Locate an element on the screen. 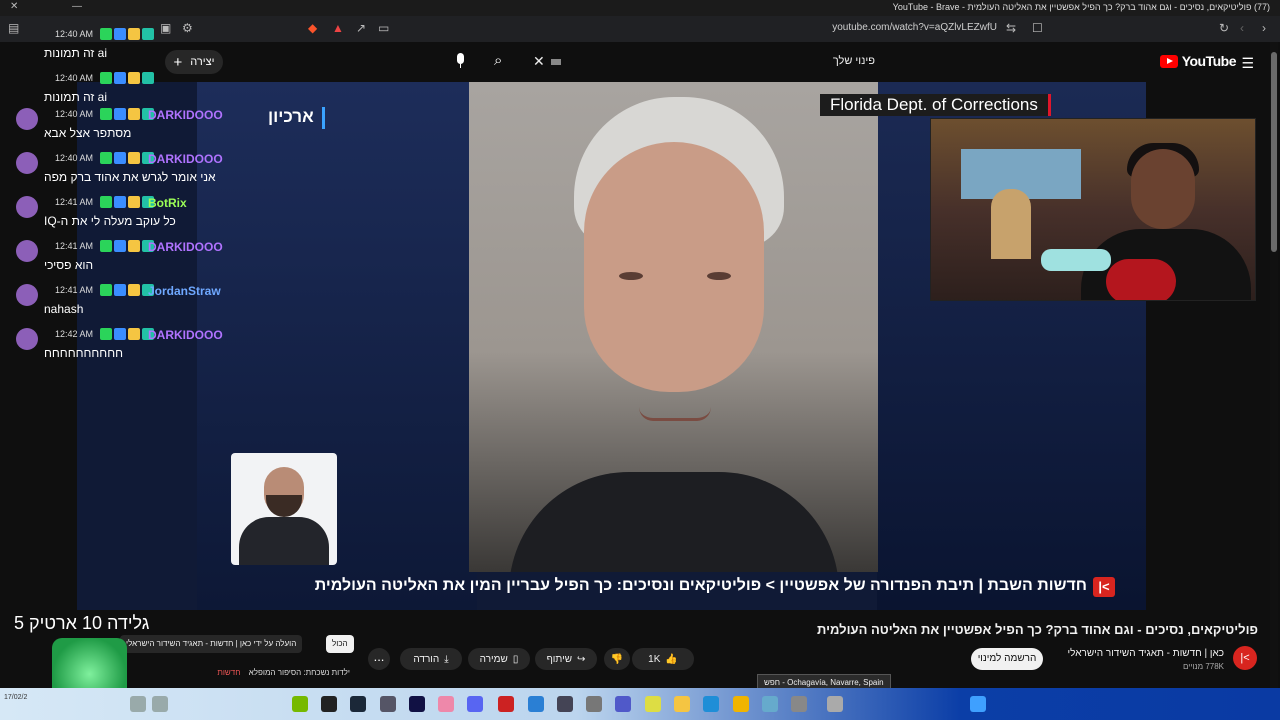 Image resolution: width=1280 pixels, height=720 pixels. extension-icon: ↗ is located at coordinates (361, 28).